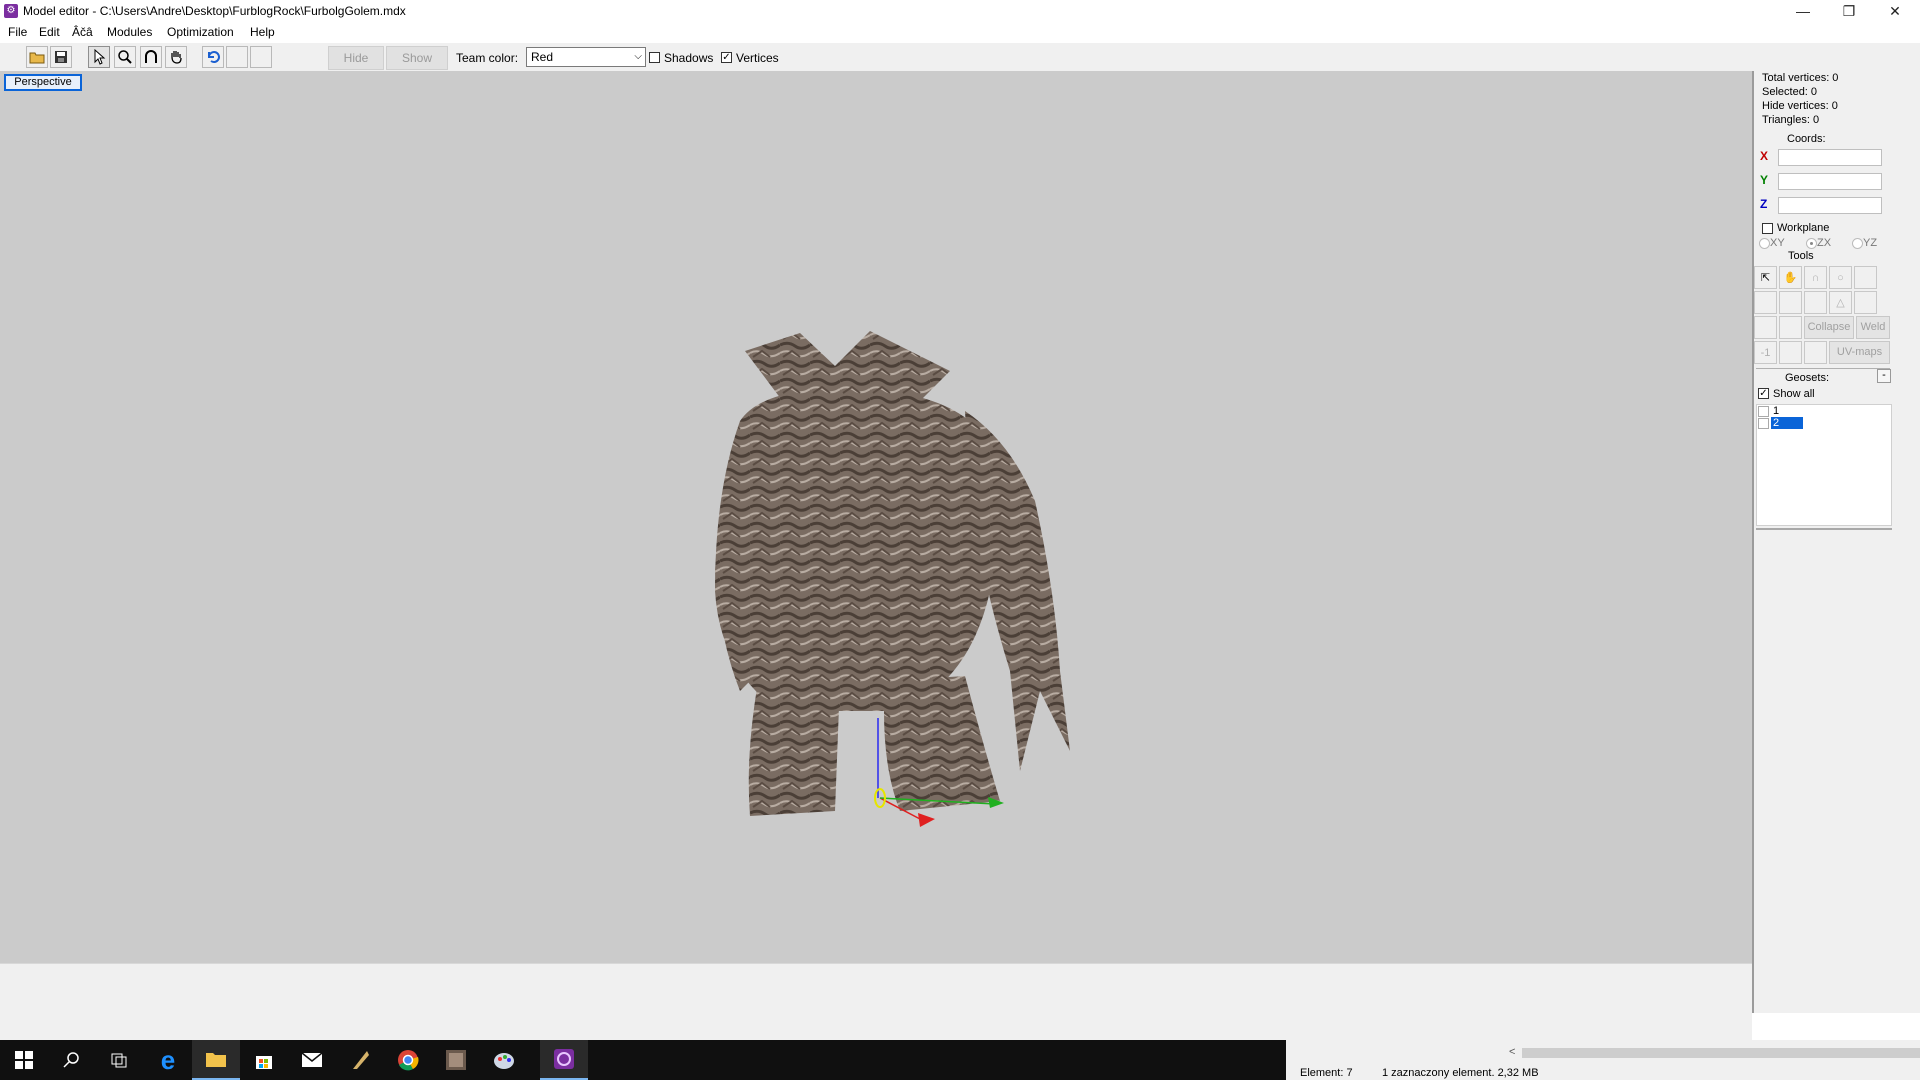 Image resolution: width=1920 pixels, height=1080 pixels. Describe the element at coordinates (1791, 120) in the screenshot. I see `triangles-text: Triangles: 0` at that location.